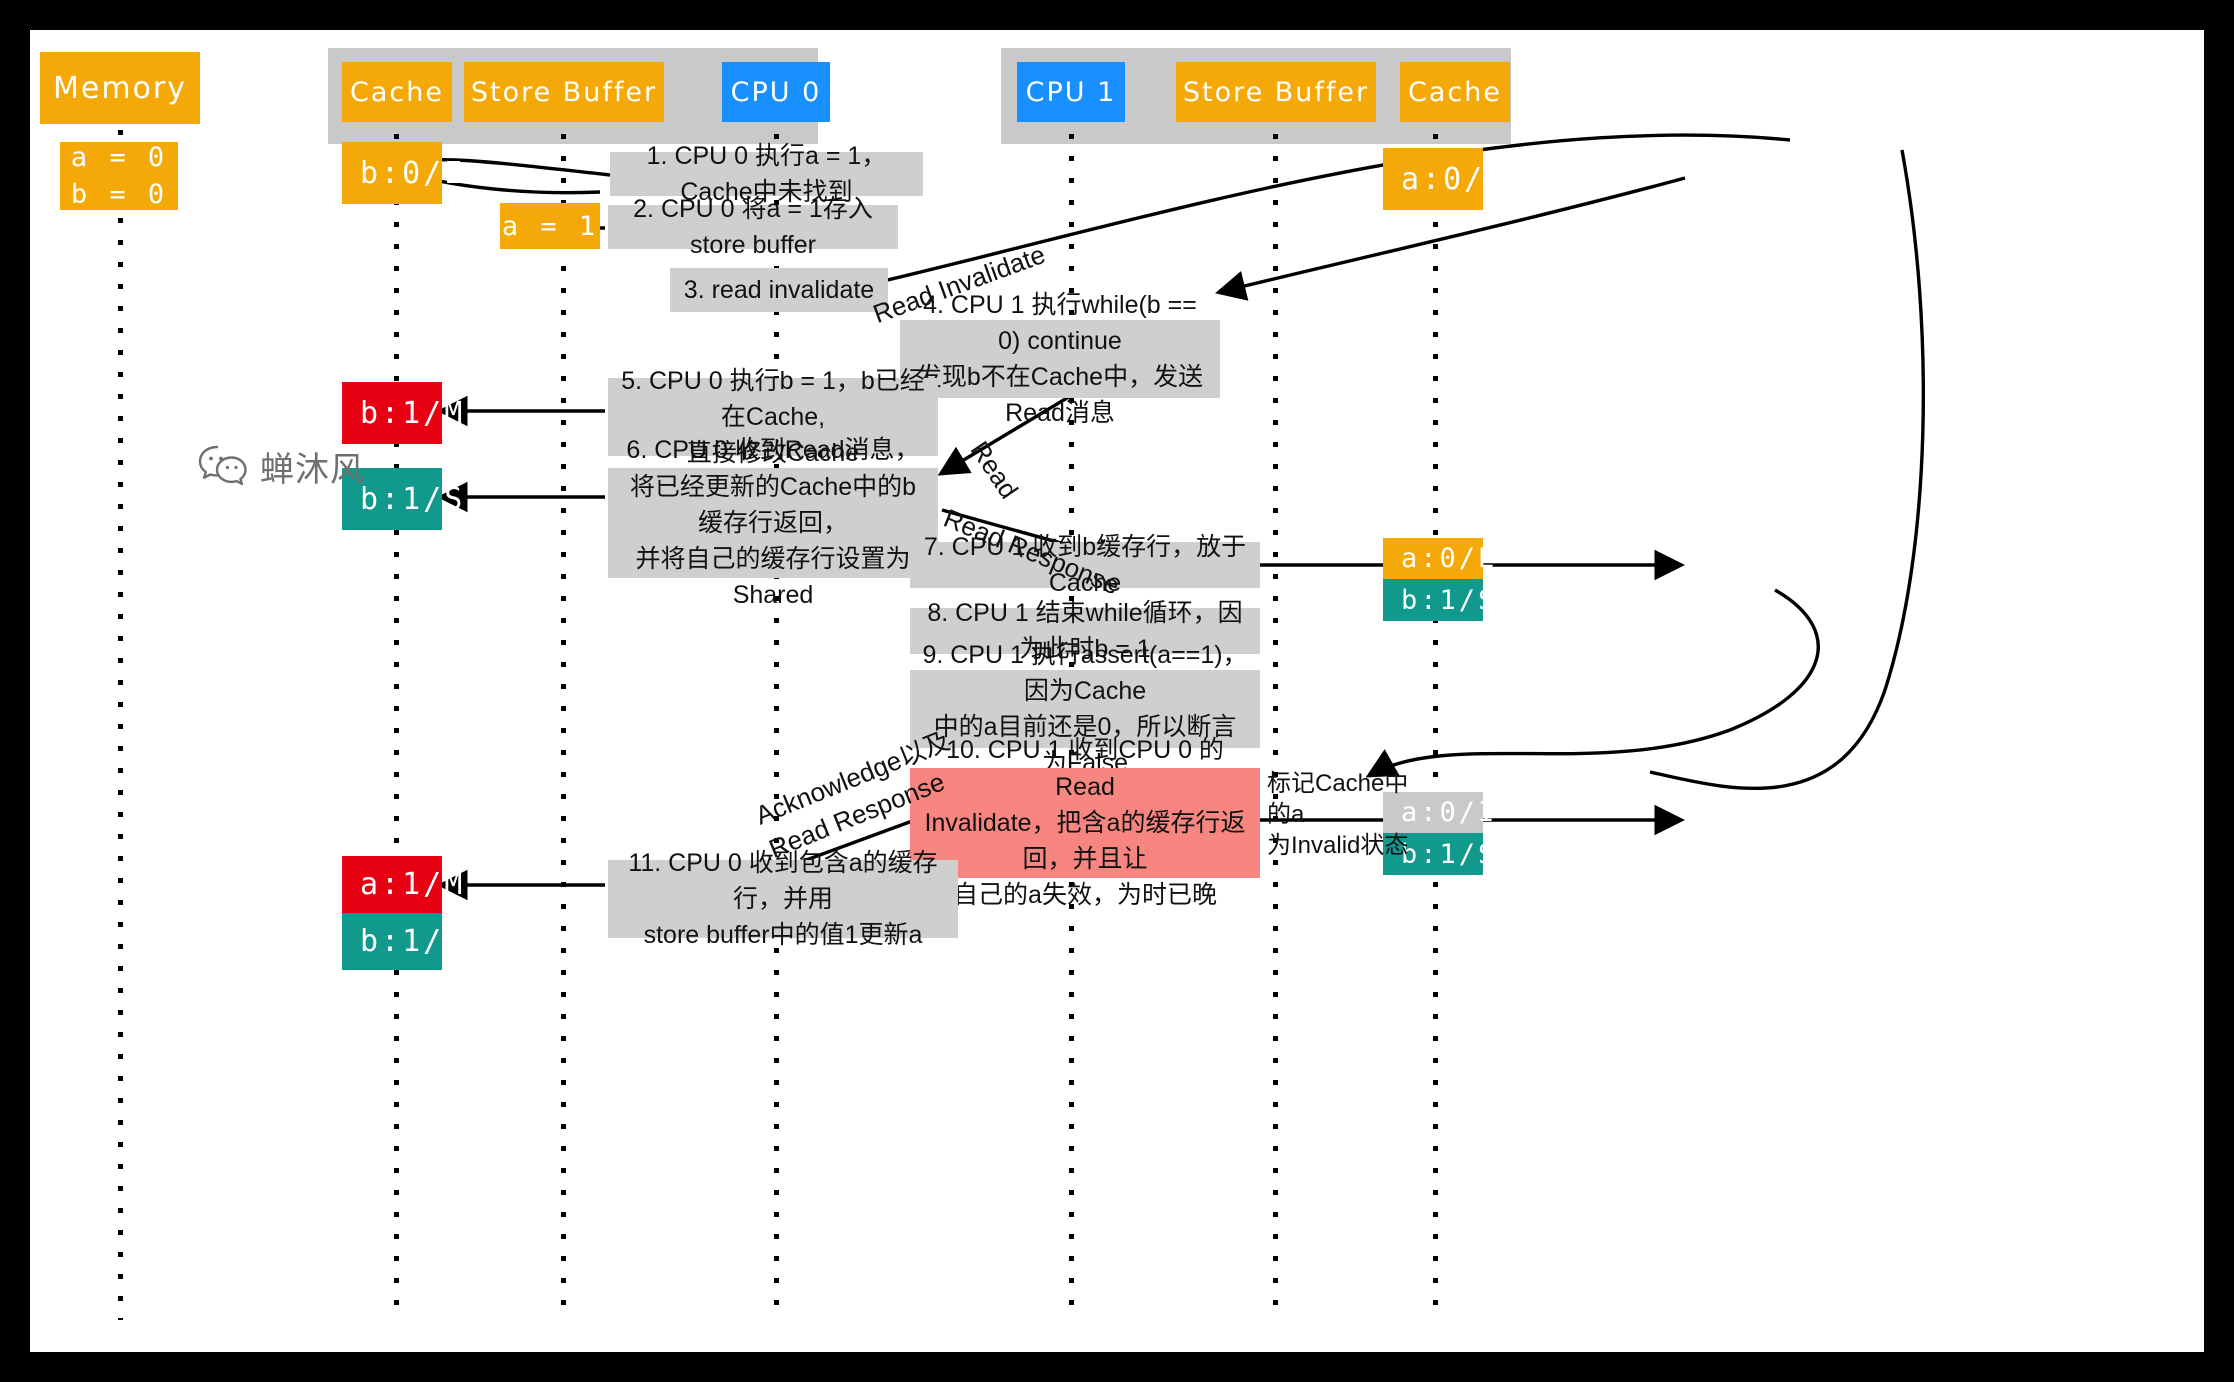  I want to click on lifeline-cpu1-storebuffer, so click(1275, 727).